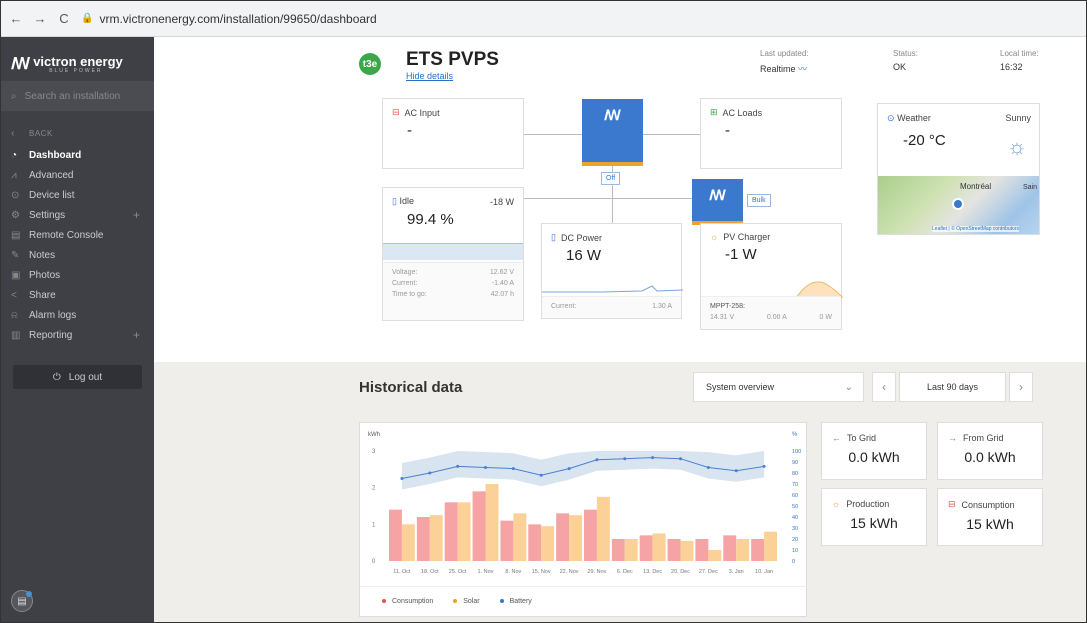 Image resolution: width=1087 pixels, height=623 pixels. I want to click on dc-power-card: ▯ DC Power 16 W Current: 1.30 A, so click(612, 271).